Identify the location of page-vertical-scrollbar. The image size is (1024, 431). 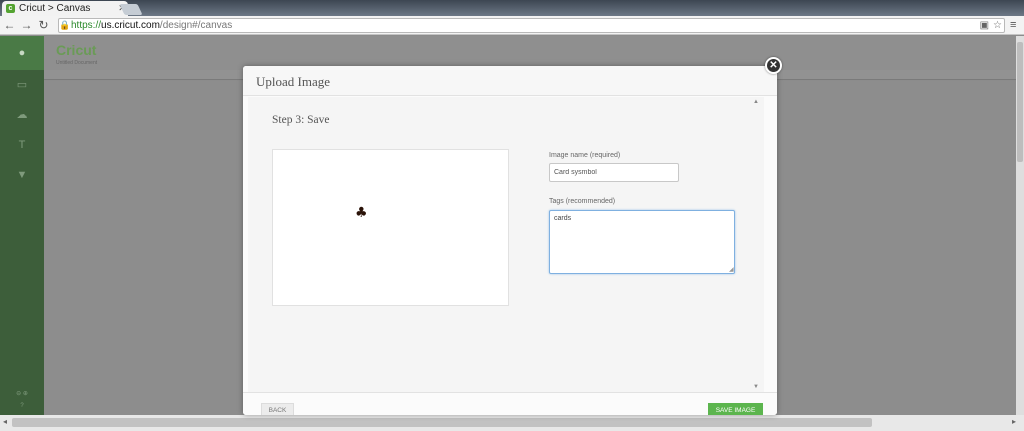
(1020, 225).